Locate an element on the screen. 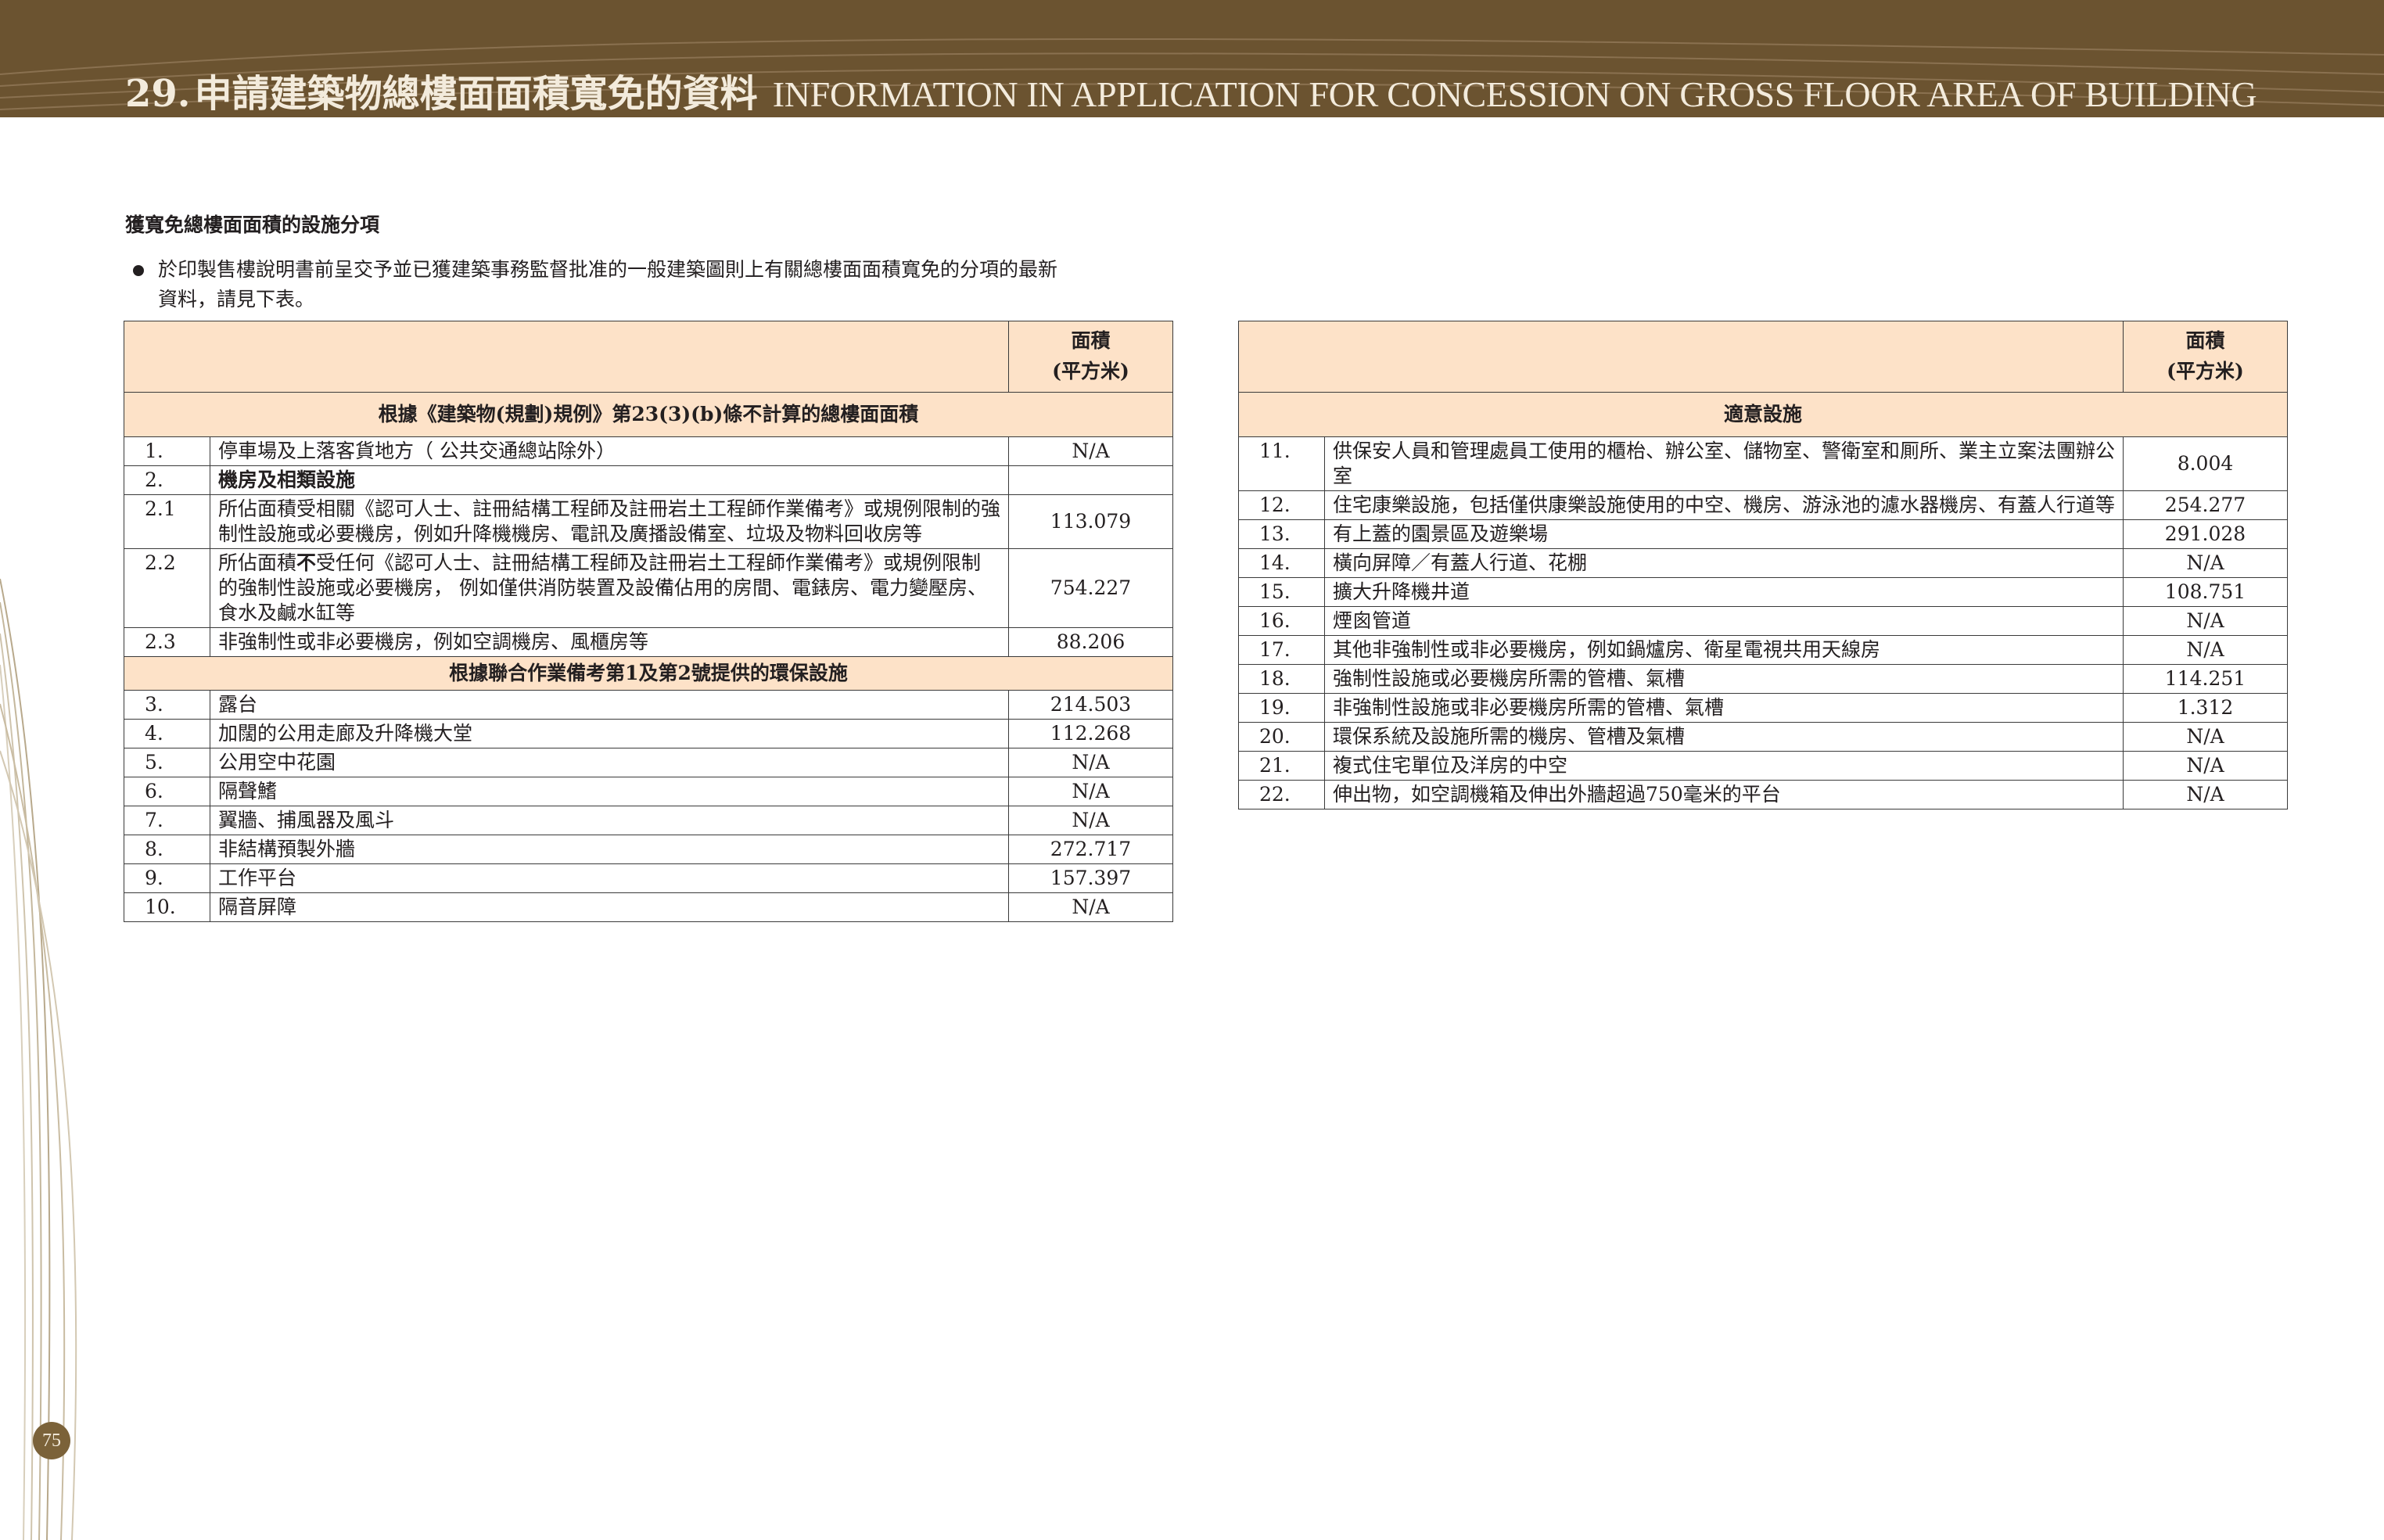 The width and height of the screenshot is (2384, 1540). row-area: 272.717 is located at coordinates (1090, 849).